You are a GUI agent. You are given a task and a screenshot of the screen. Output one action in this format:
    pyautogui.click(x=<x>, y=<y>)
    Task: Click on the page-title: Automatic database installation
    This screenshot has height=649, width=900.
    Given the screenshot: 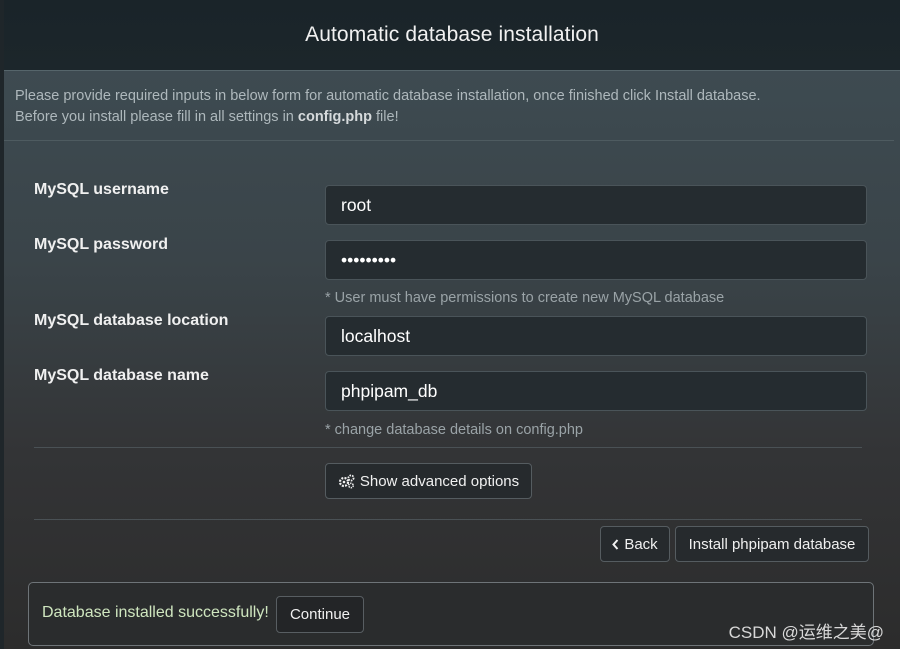 What is the action you would take?
    pyautogui.click(x=452, y=34)
    